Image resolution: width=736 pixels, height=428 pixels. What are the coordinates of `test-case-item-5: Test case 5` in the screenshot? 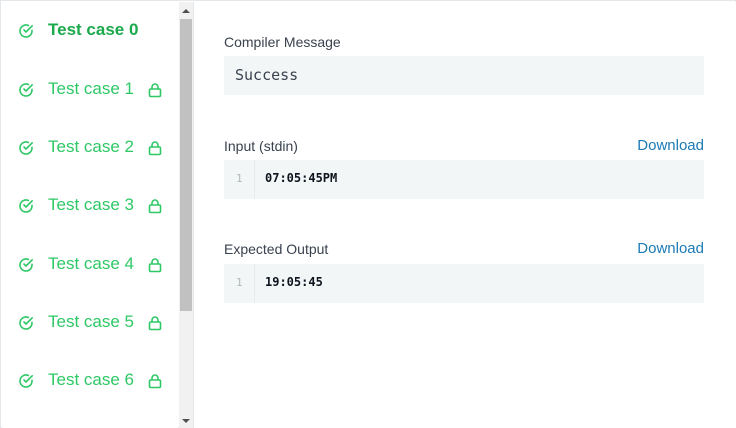 It's located at (90, 323).